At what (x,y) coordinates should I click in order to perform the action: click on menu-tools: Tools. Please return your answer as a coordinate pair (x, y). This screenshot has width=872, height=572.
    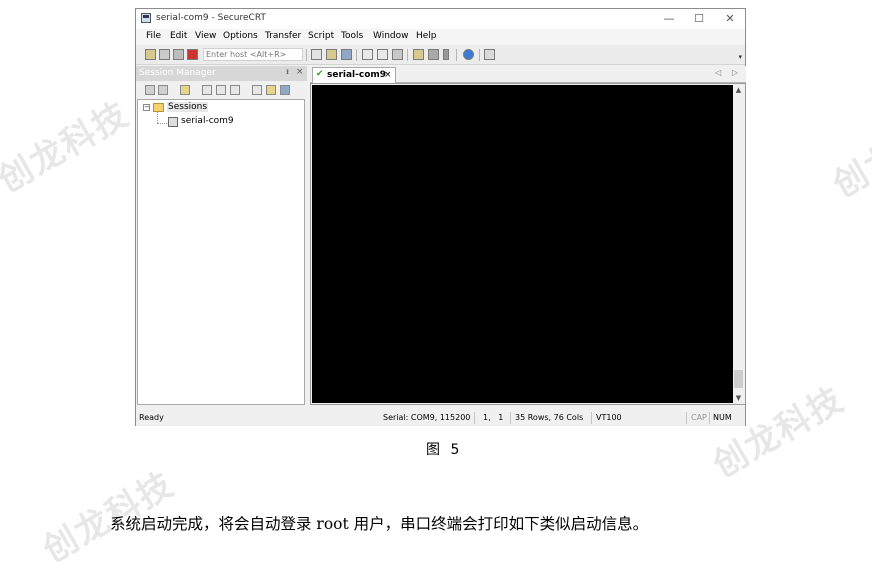
    Looking at the image, I should click on (352, 36).